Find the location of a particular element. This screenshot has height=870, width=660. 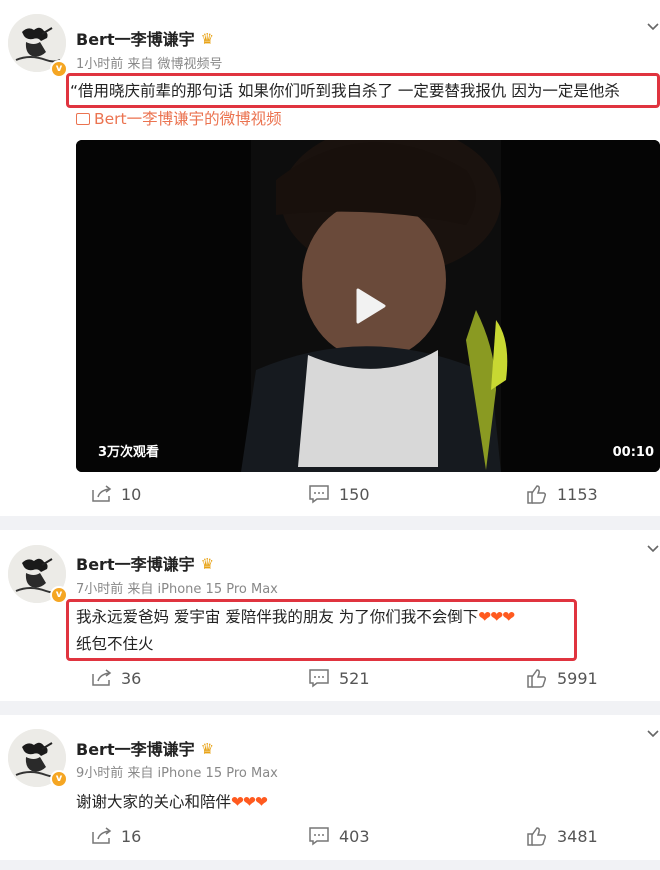

comment-button: 403 is located at coordinates (339, 836).